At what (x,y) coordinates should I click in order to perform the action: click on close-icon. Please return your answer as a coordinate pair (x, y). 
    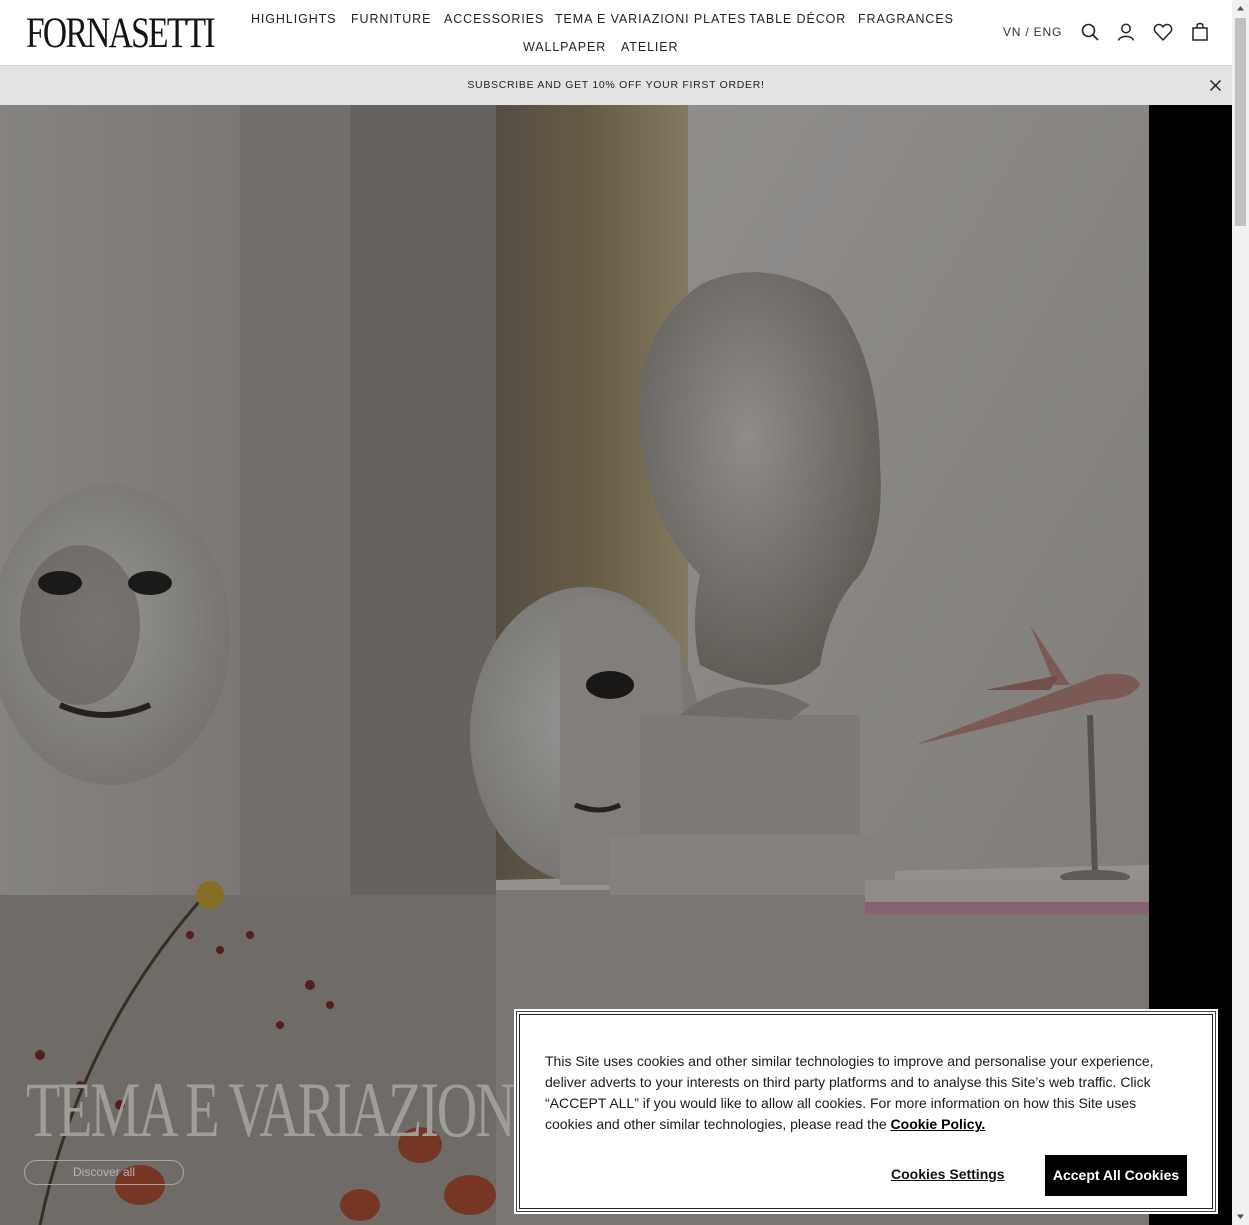
    Looking at the image, I should click on (1215, 85).